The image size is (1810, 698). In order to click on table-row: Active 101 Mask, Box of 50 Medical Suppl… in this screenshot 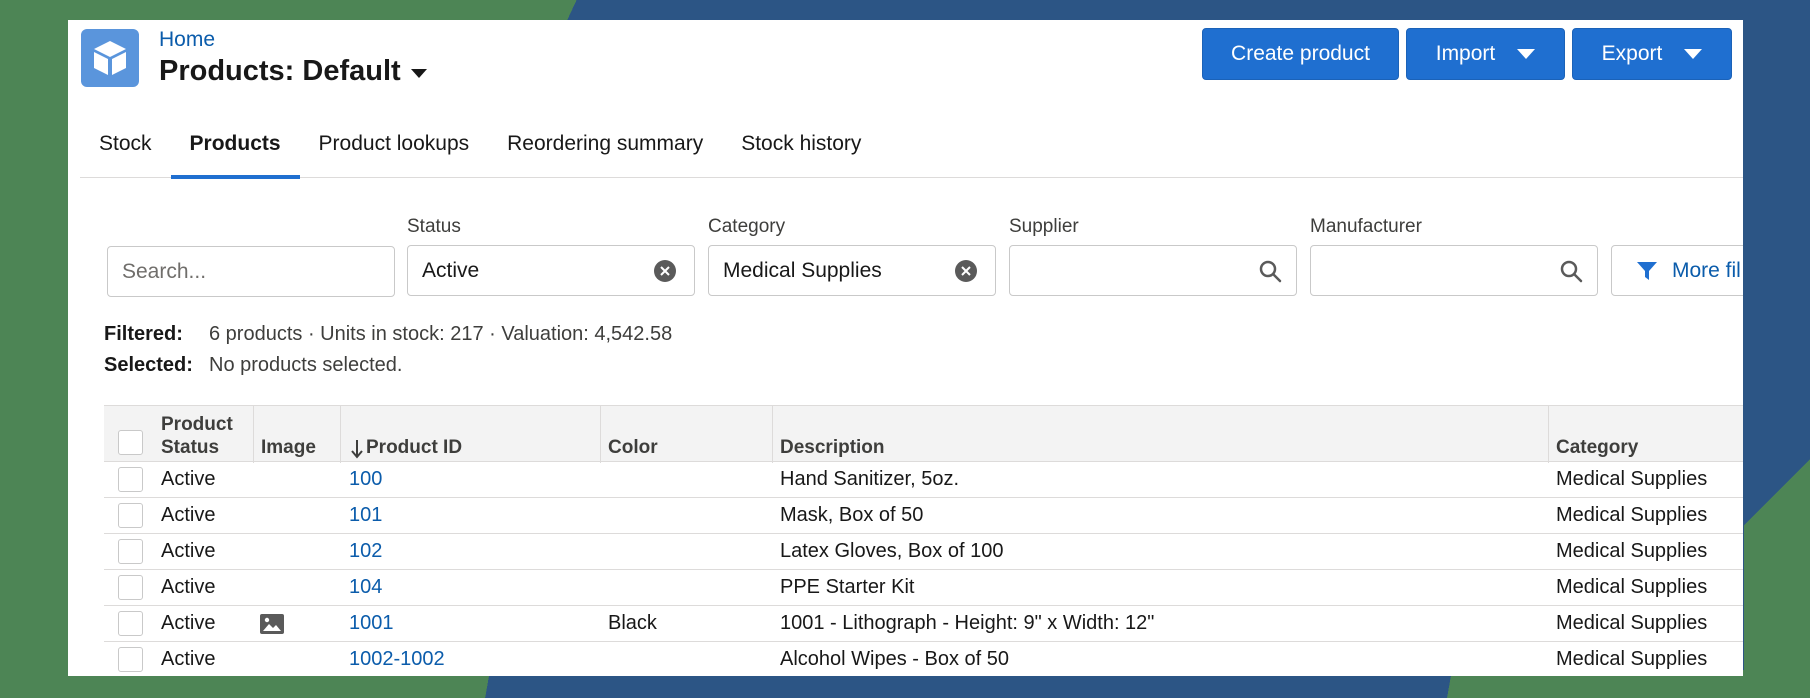, I will do `click(923, 516)`.